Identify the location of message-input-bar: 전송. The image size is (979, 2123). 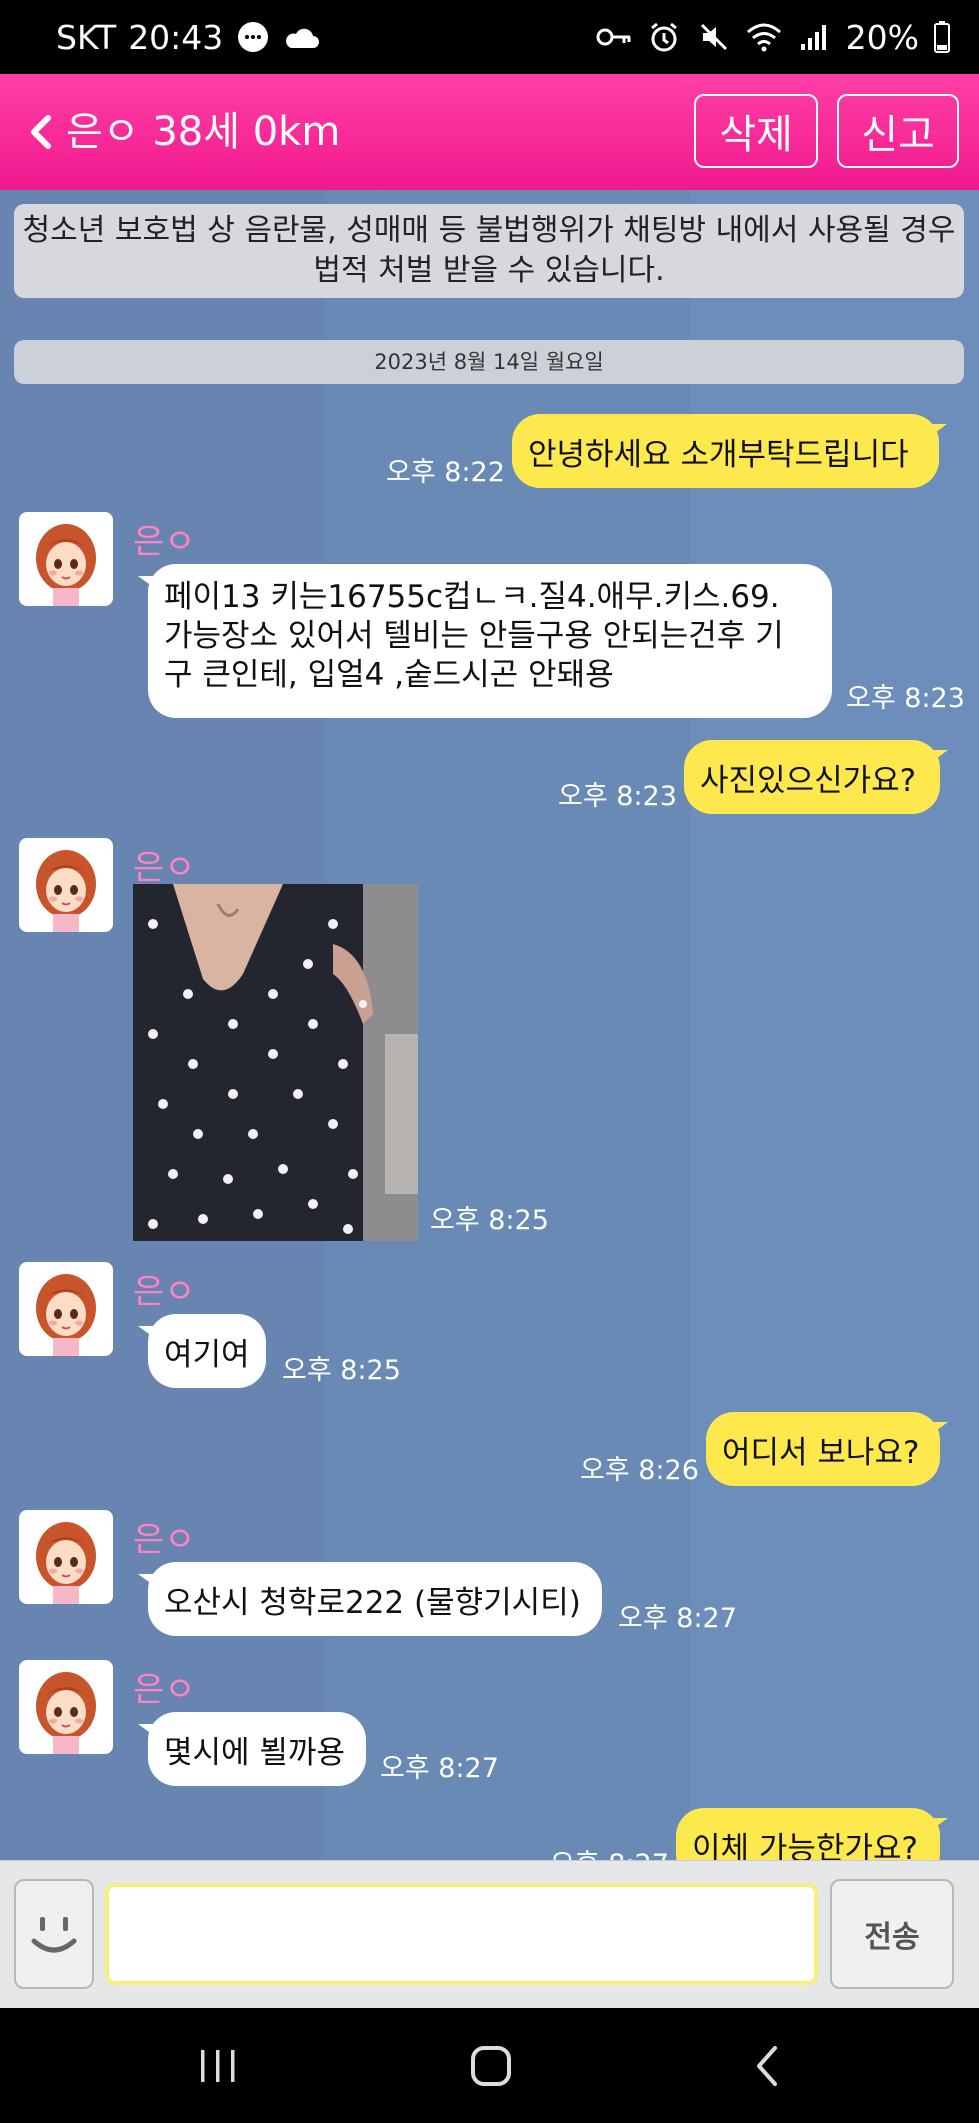
(489, 1934).